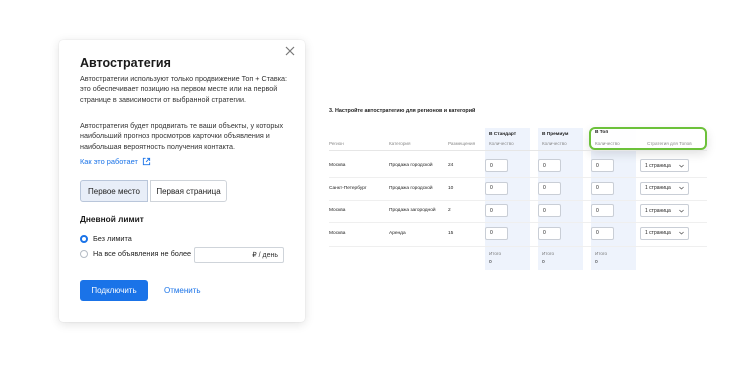  I want to click on header-premium-qty: Количество, so click(554, 143).